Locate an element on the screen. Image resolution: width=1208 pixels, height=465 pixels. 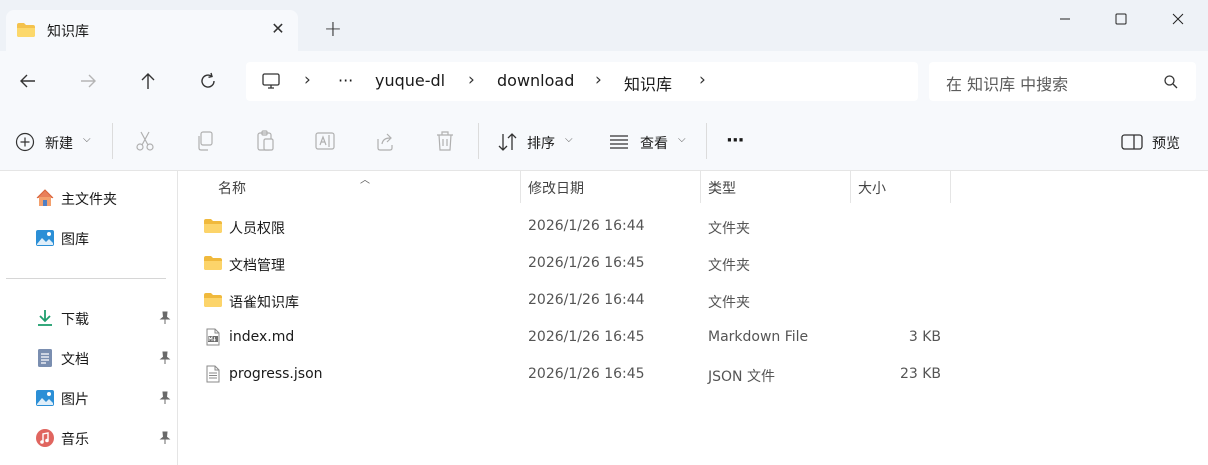
back-button is located at coordinates (28, 81).